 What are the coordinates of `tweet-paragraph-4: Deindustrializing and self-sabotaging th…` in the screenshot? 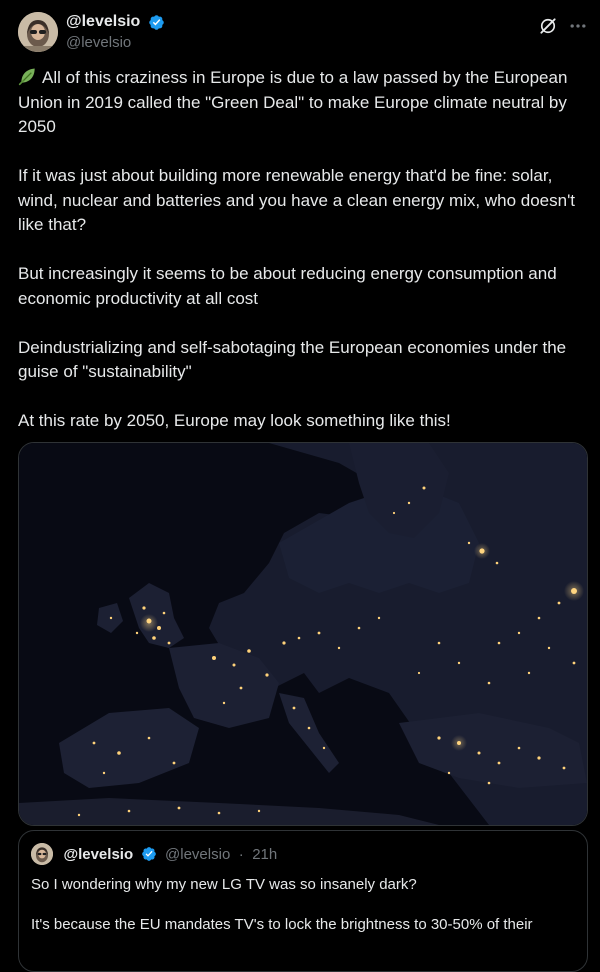 It's located at (292, 359).